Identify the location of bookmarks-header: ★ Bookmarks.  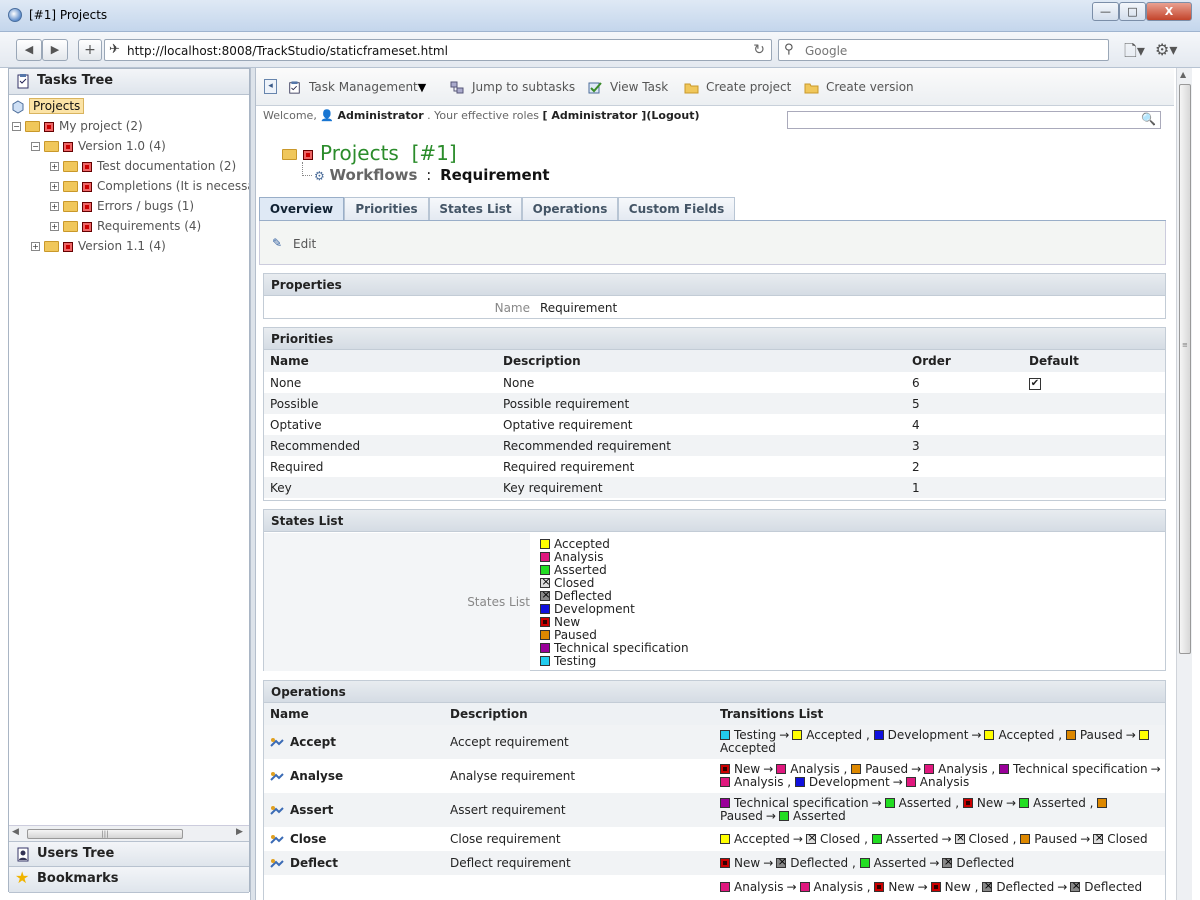
(129, 880).